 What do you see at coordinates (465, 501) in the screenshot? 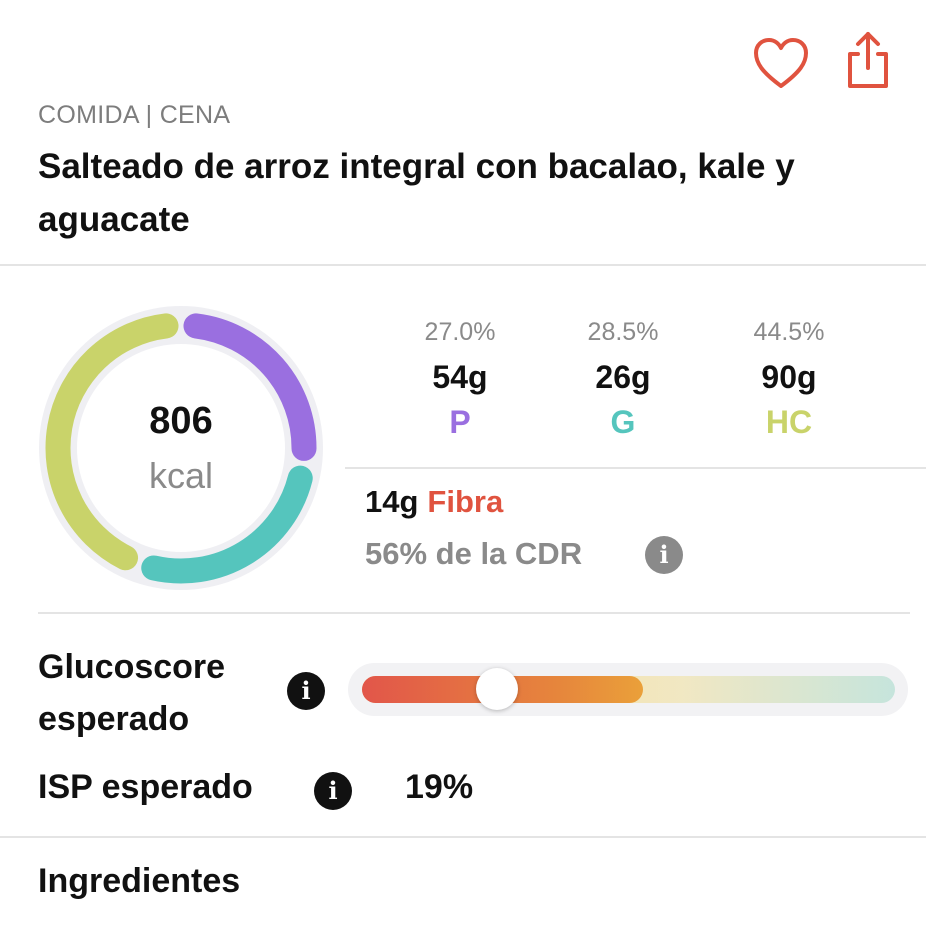
I see `fiber-label: Fibra` at bounding box center [465, 501].